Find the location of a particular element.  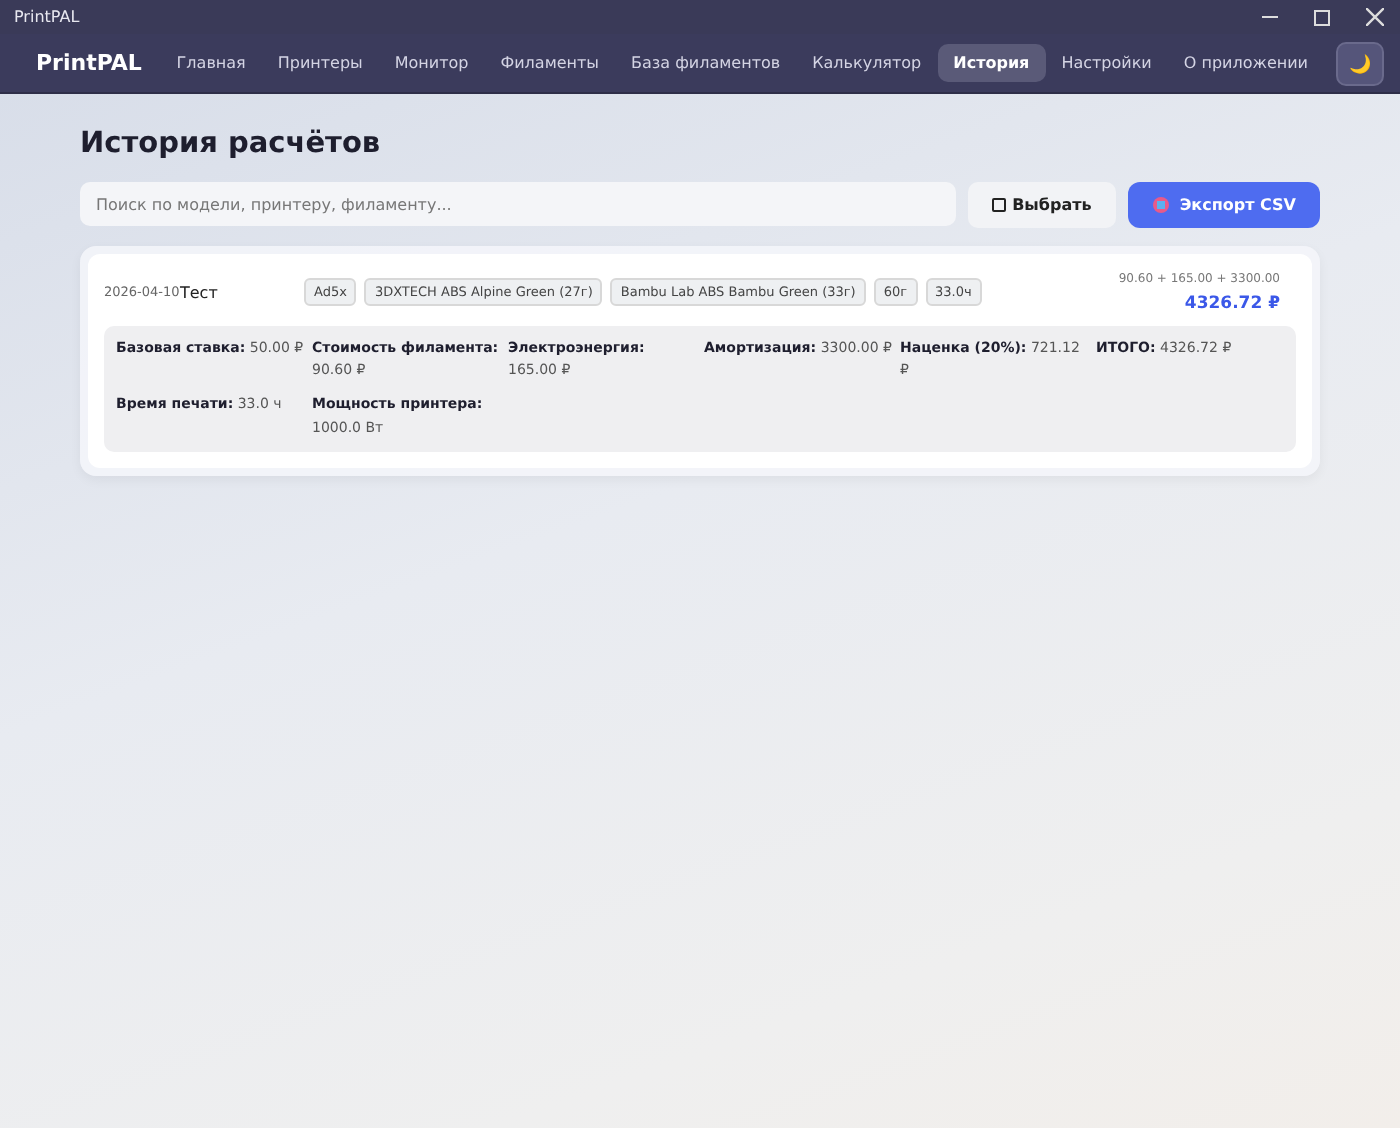

export-icon is located at coordinates (1160, 205).